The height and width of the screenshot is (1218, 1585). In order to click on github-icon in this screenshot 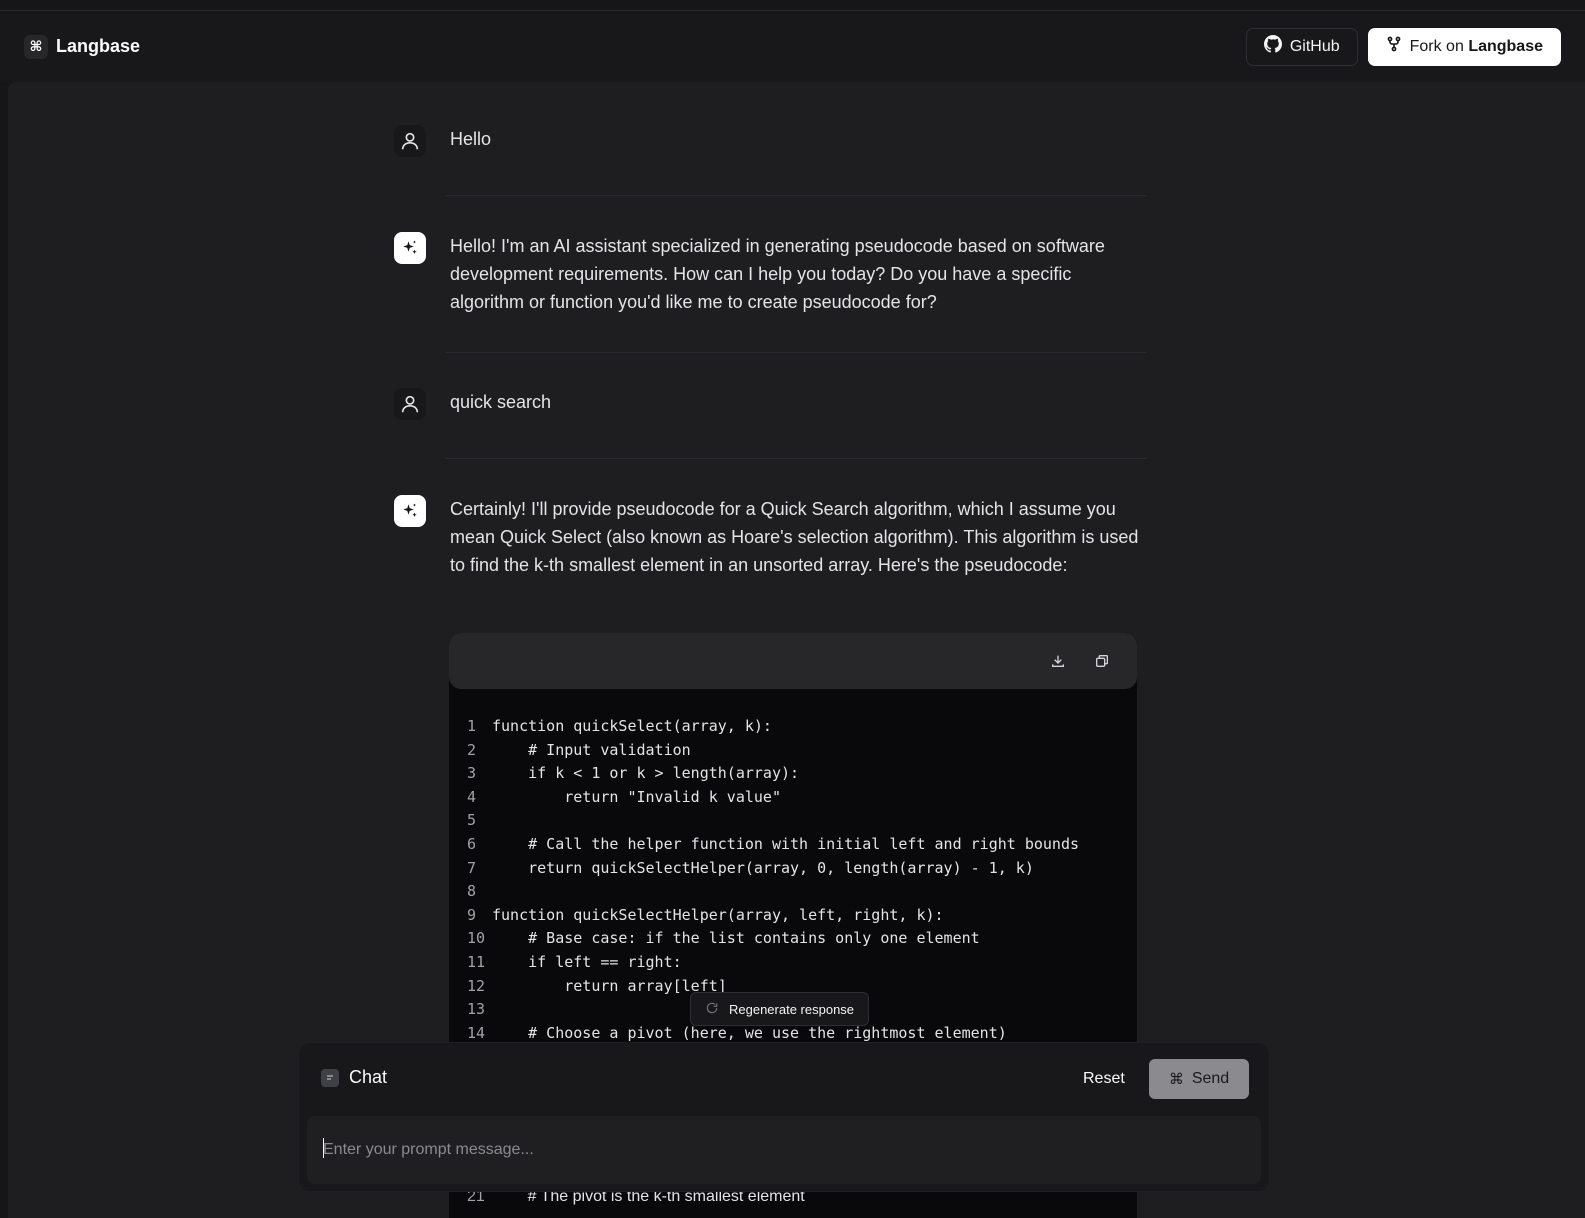, I will do `click(1272, 46)`.